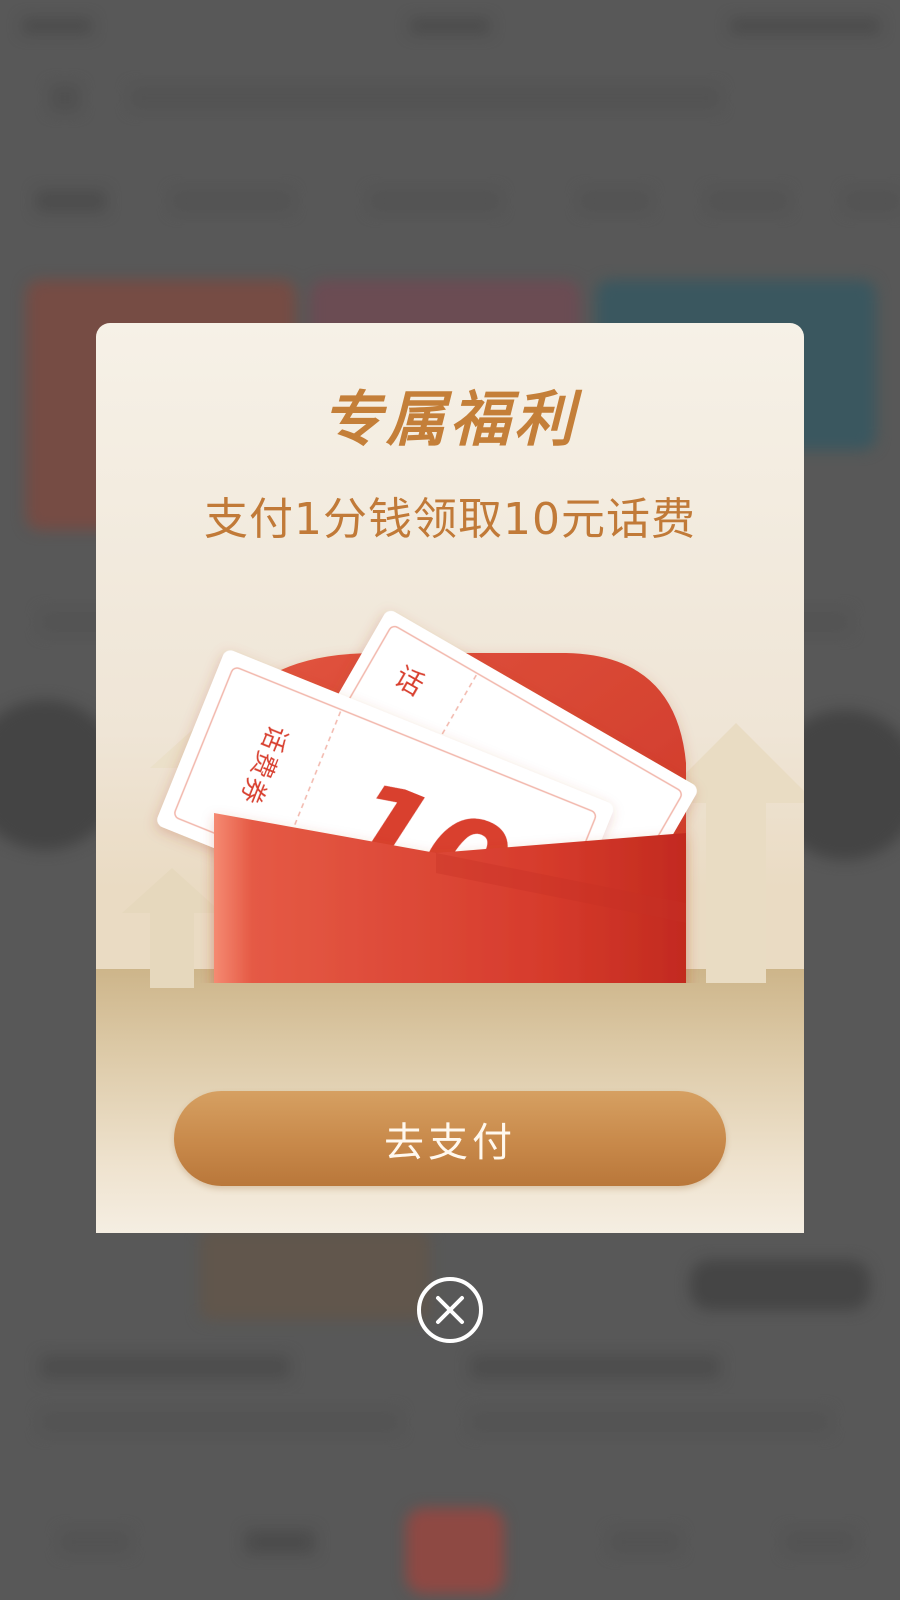  Describe the element at coordinates (450, 519) in the screenshot. I see `popup-subtitle: 支付1分钱领取10元话费` at that location.